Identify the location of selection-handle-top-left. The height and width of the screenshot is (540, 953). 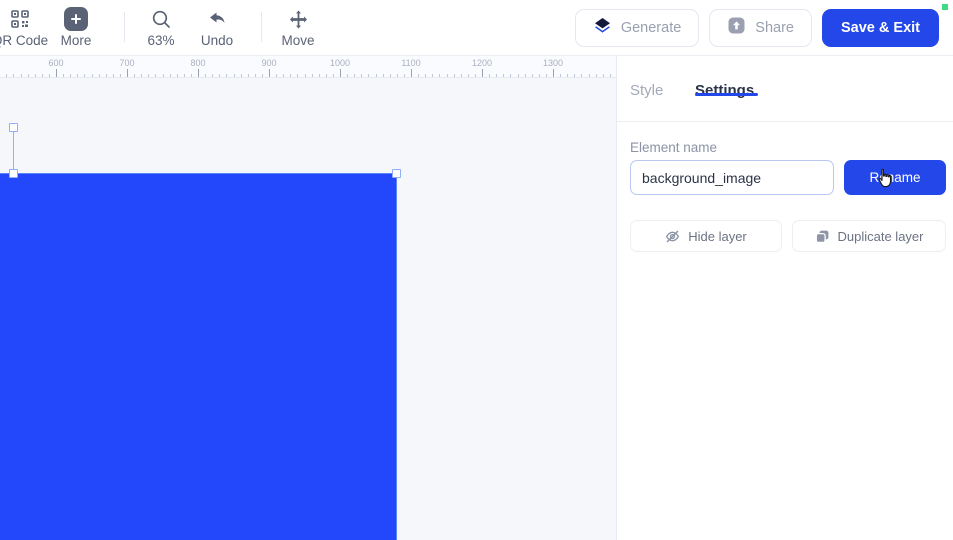
(13, 173).